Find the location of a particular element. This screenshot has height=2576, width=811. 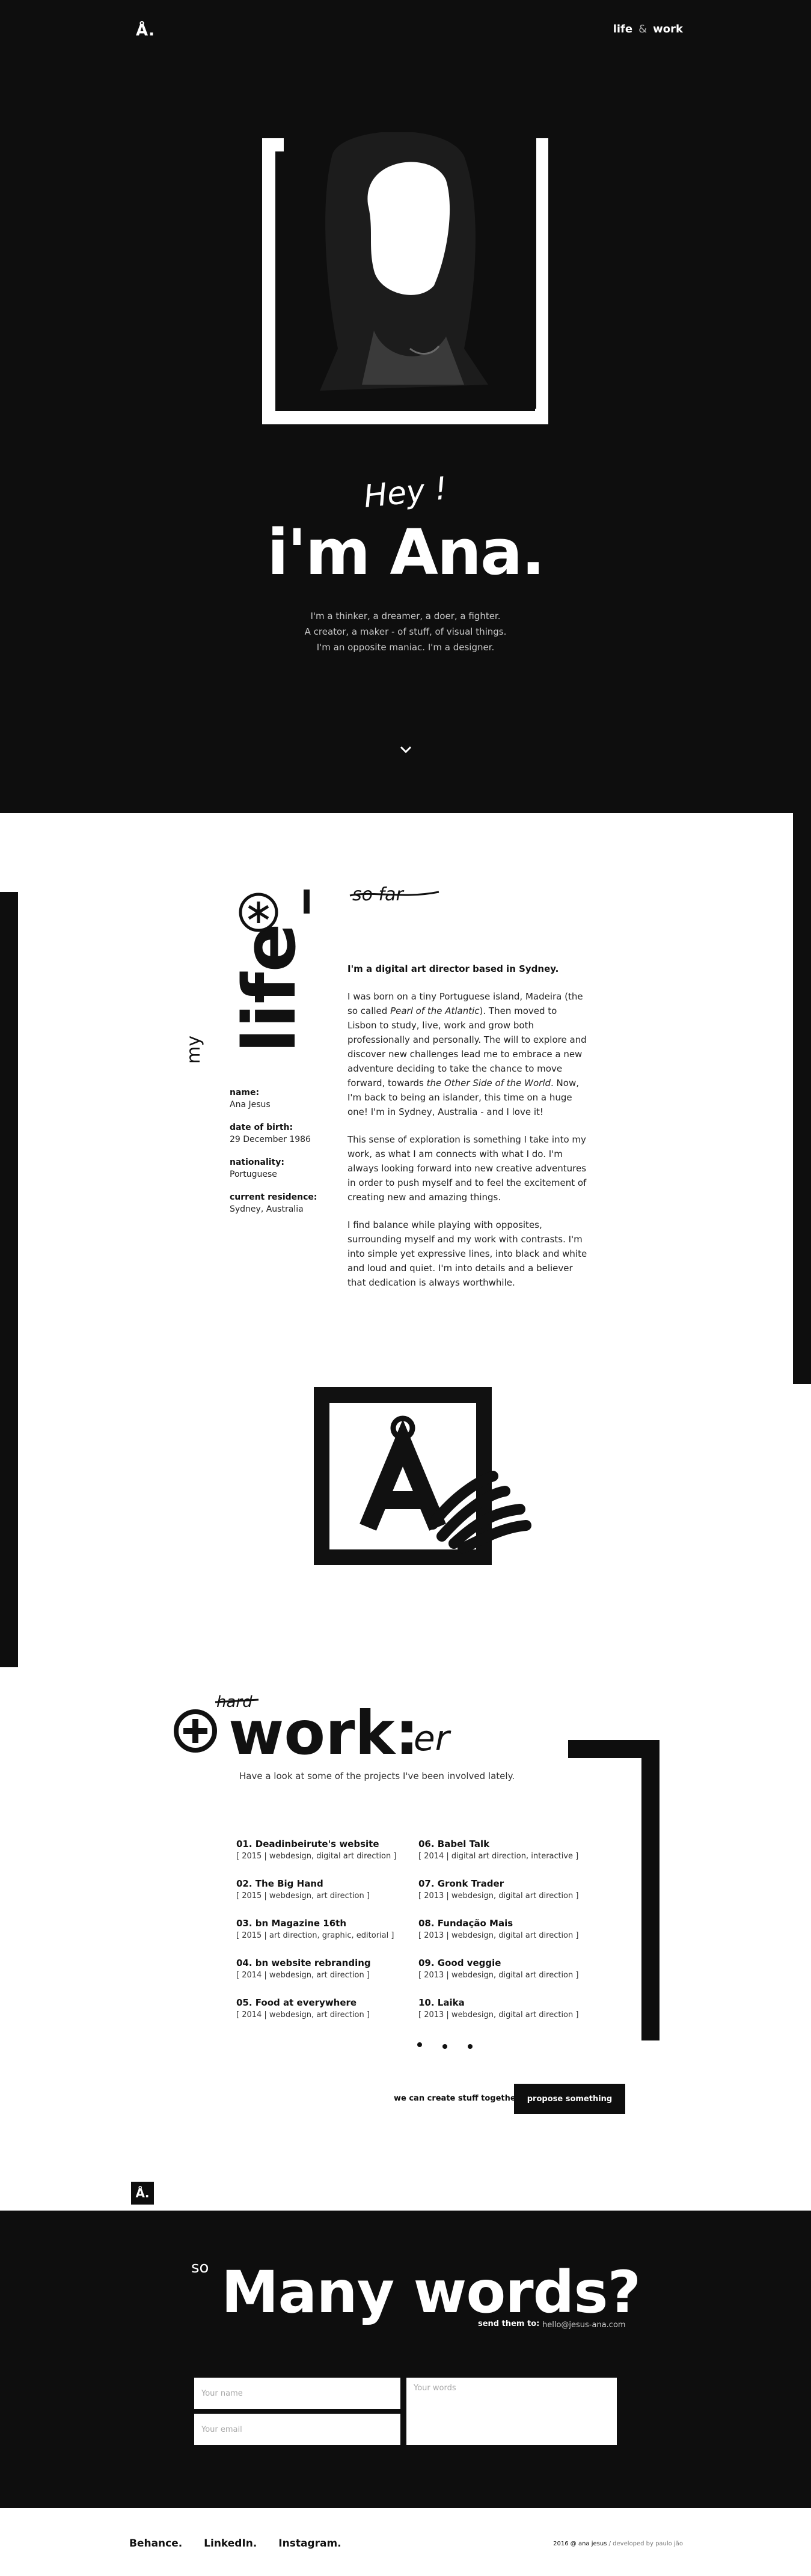

fact-residence: current residence: Sydney, Australia is located at coordinates (278, 1203).